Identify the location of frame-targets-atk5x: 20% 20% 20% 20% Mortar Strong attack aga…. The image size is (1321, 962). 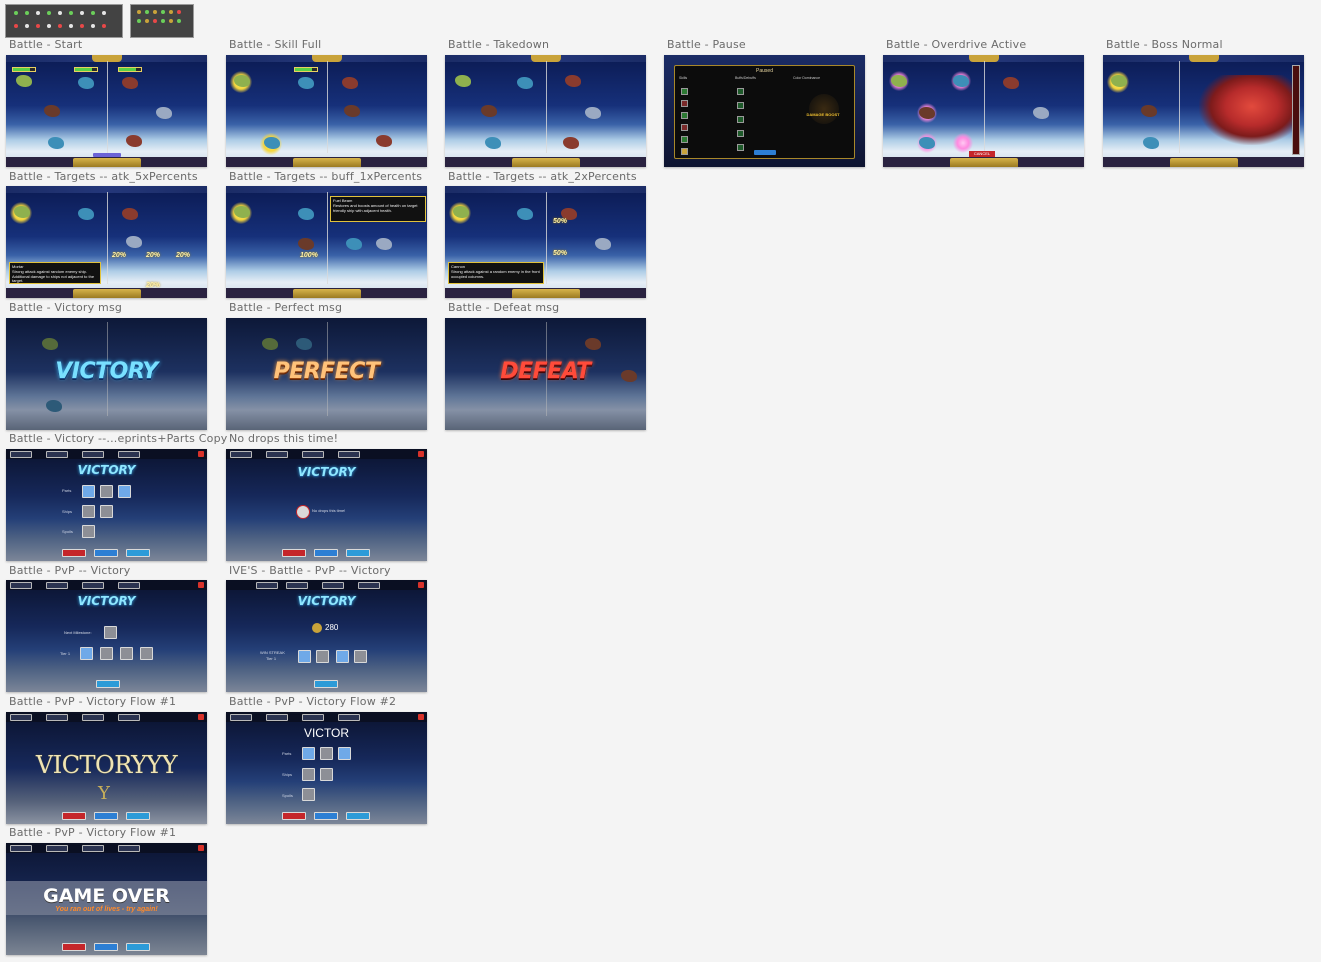
(106, 242).